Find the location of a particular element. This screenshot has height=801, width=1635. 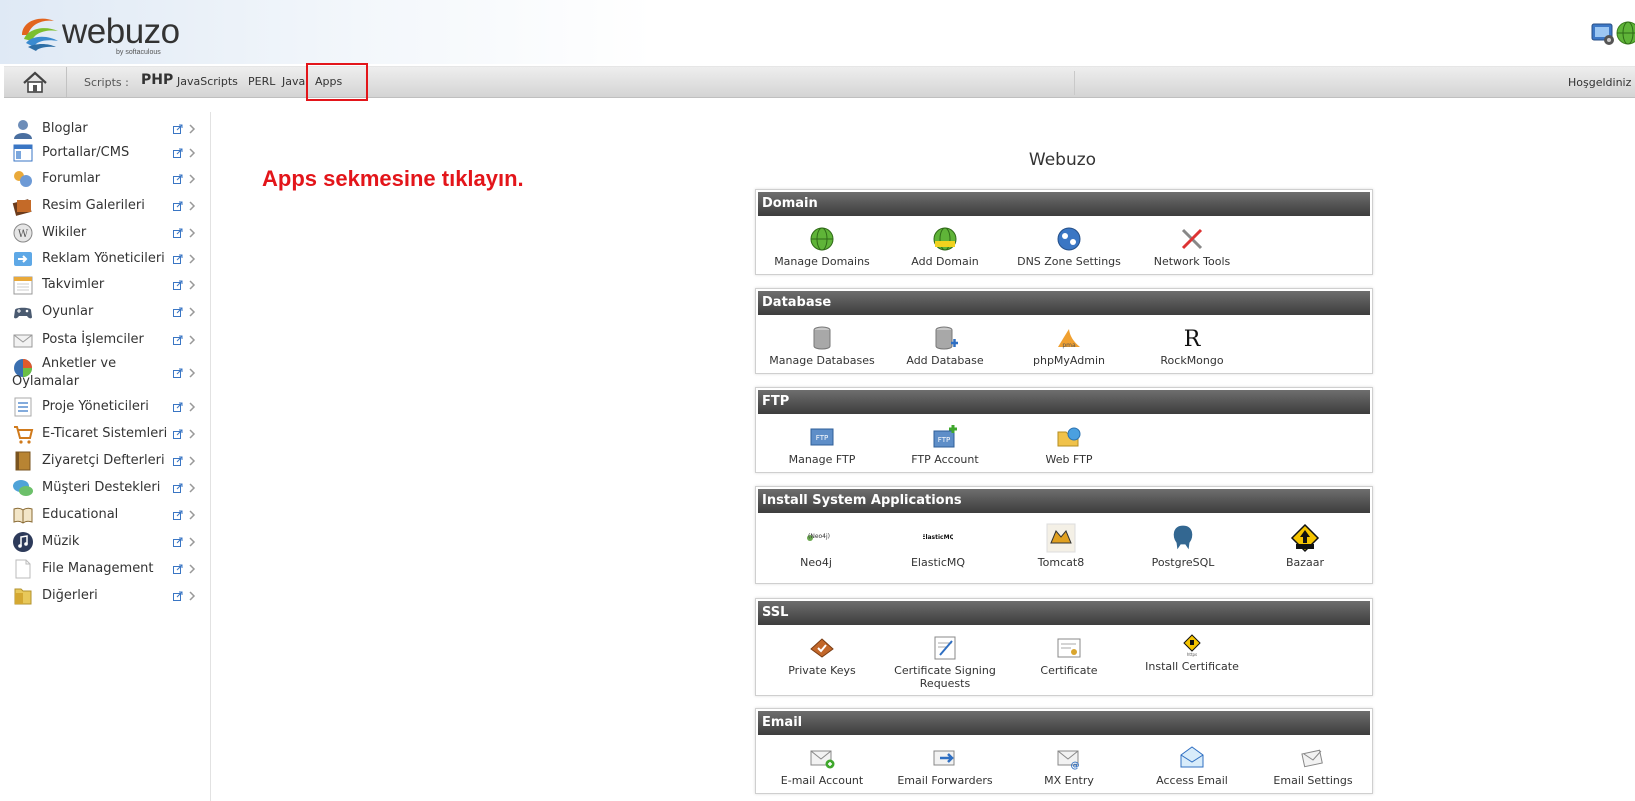

tool-private-keys: Private Keys is located at coordinates (822, 656).